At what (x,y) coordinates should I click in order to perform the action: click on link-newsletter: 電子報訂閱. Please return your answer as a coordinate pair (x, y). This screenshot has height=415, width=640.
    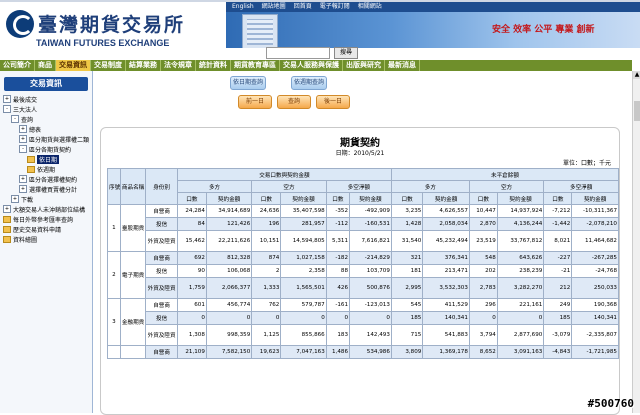
    Looking at the image, I should click on (335, 7).